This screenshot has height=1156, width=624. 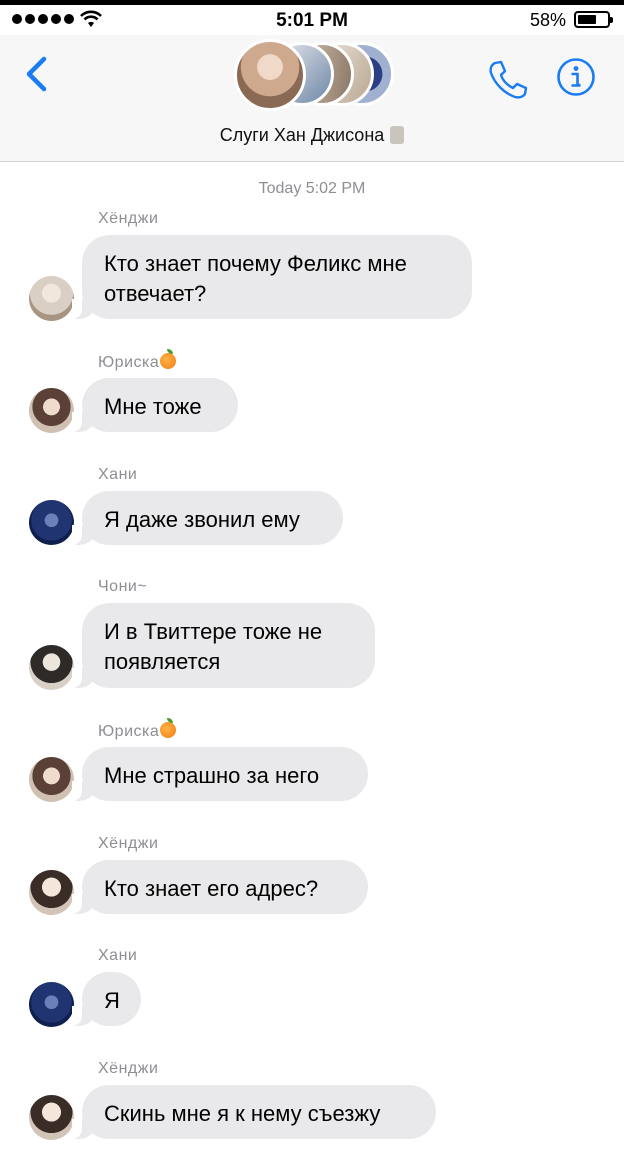 What do you see at coordinates (106, 999) in the screenshot?
I see `message-bubble: Я` at bounding box center [106, 999].